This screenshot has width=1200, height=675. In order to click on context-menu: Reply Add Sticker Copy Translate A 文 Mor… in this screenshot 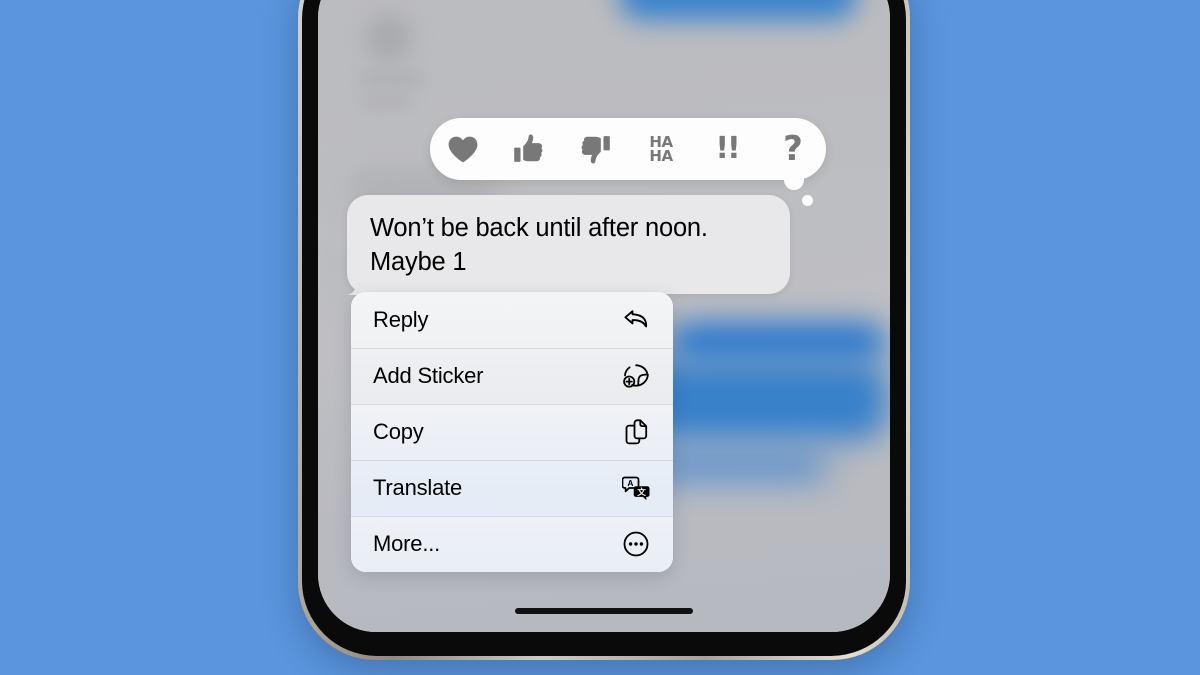, I will do `click(512, 432)`.